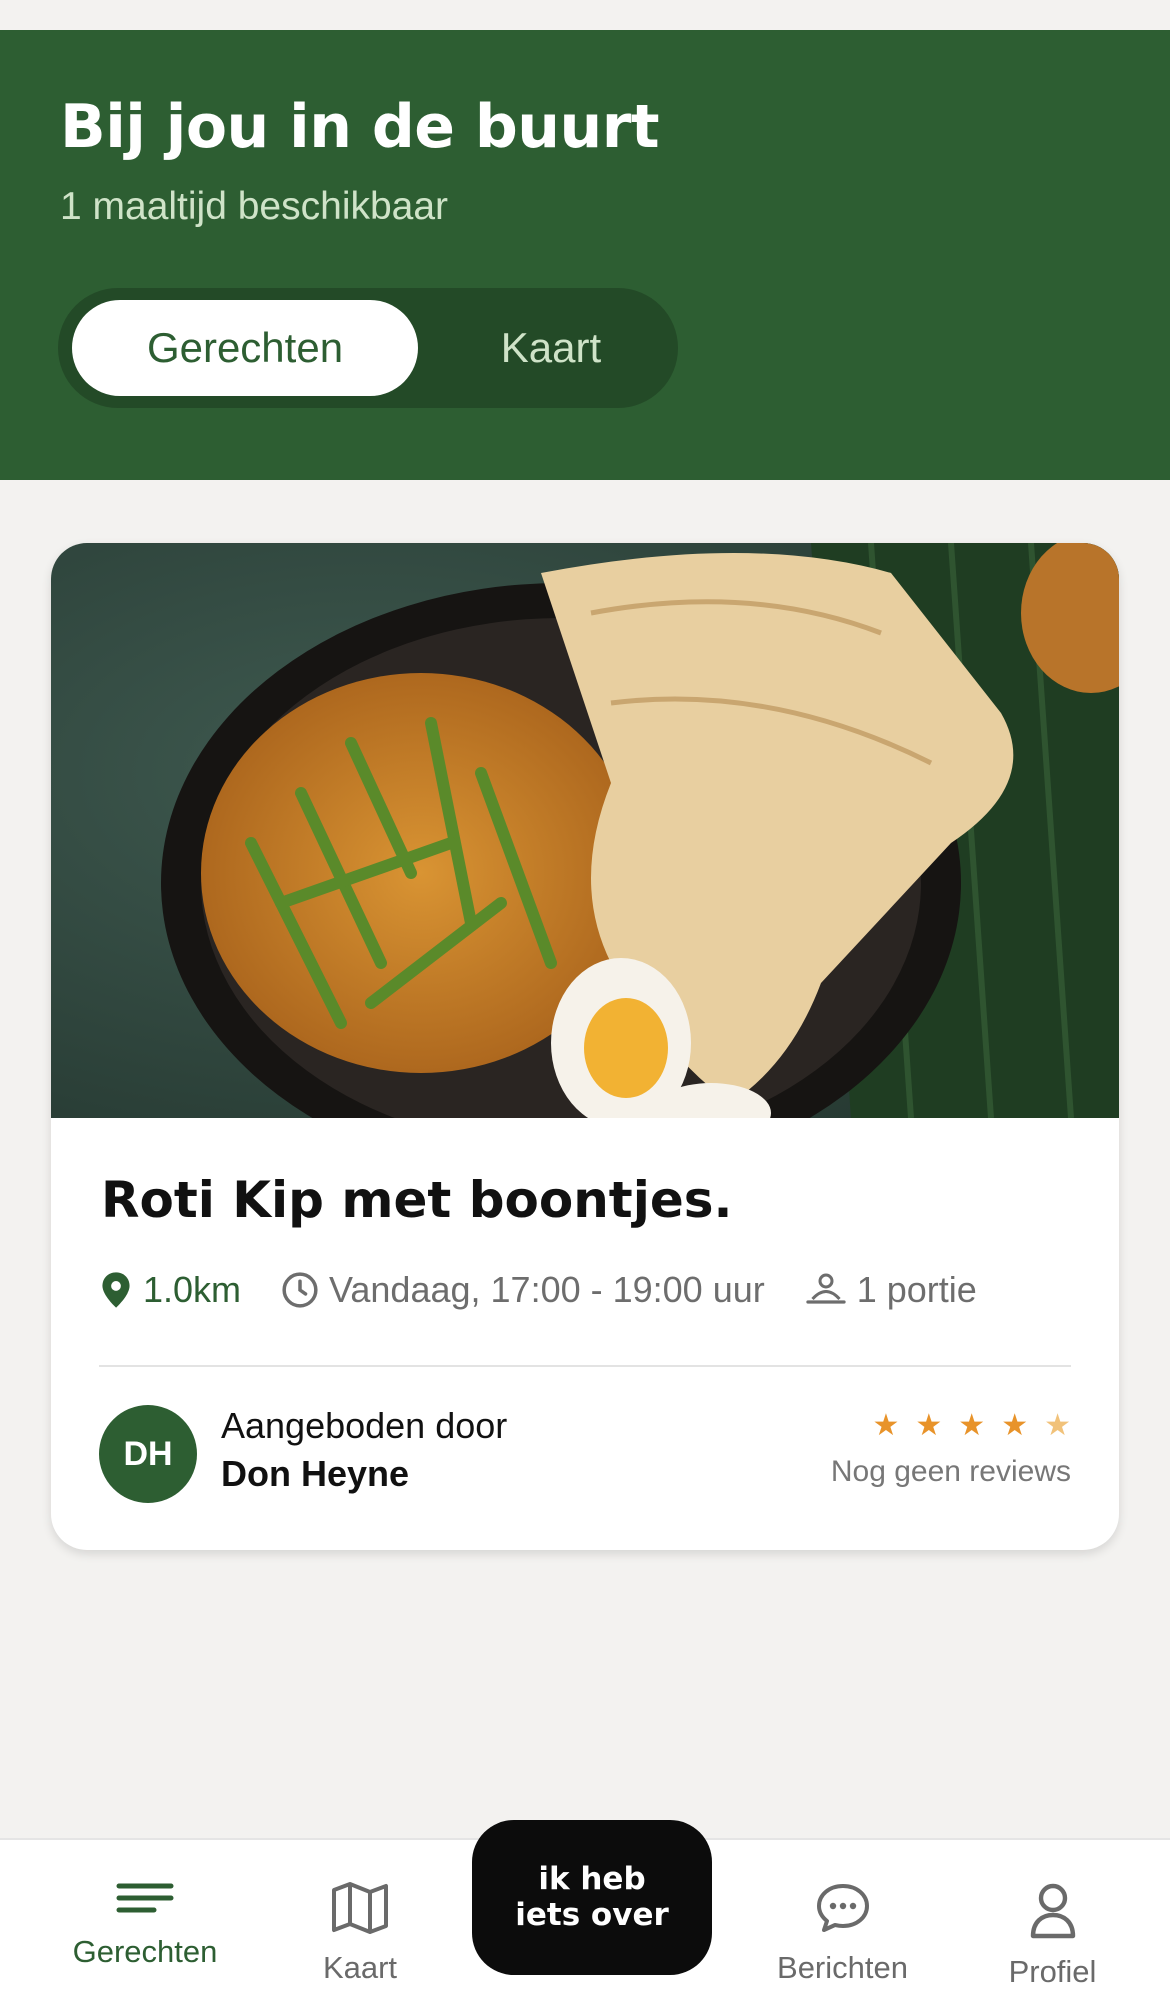 The image size is (1170, 2009). Describe the element at coordinates (842, 1908) in the screenshot. I see `chat-bubble-icon` at that location.